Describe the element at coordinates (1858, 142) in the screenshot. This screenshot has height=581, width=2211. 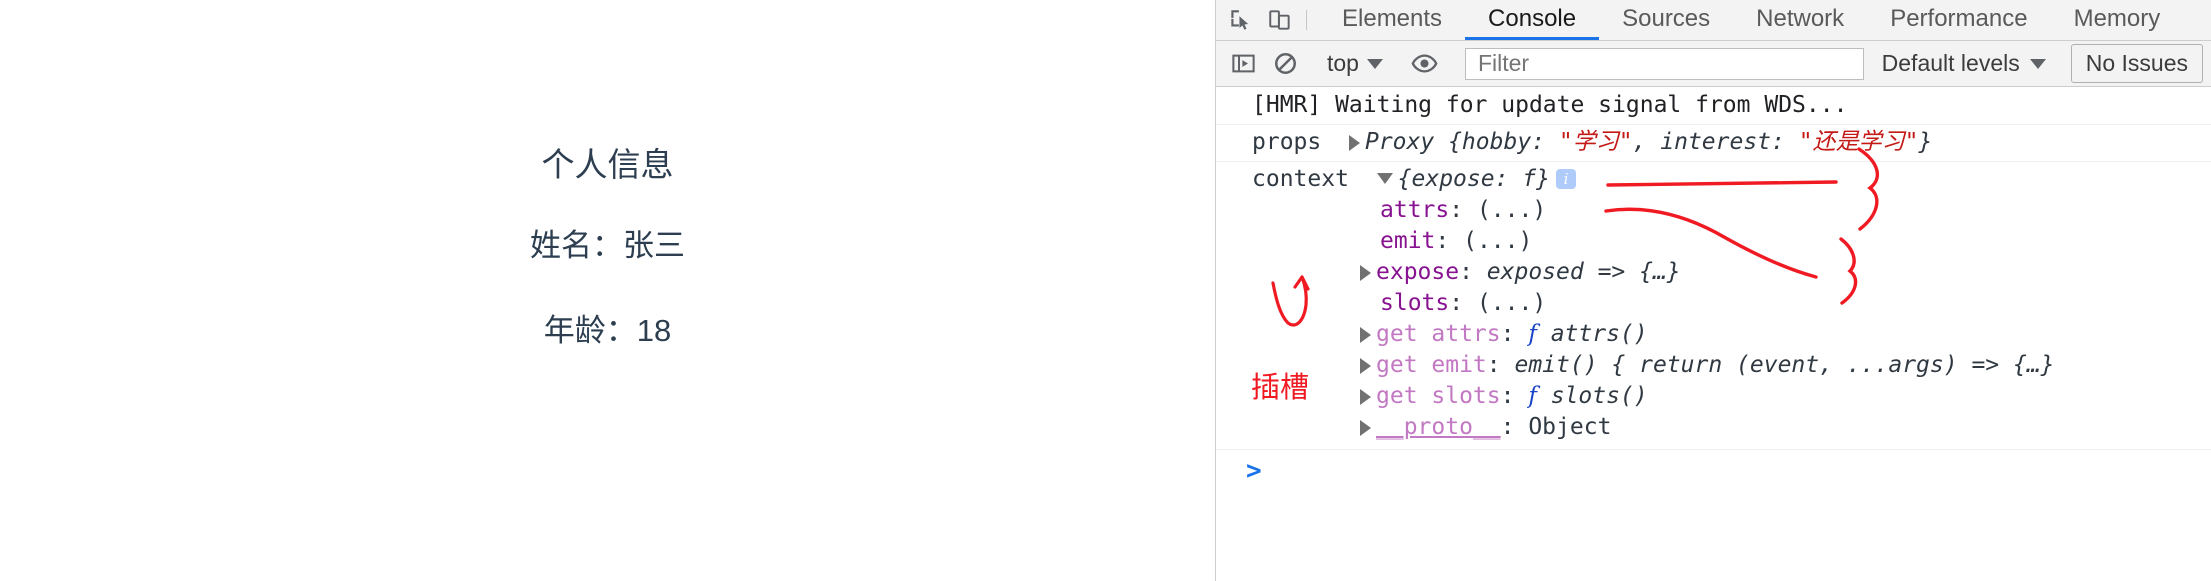
I see `props-interest-value: "还是学习"` at that location.